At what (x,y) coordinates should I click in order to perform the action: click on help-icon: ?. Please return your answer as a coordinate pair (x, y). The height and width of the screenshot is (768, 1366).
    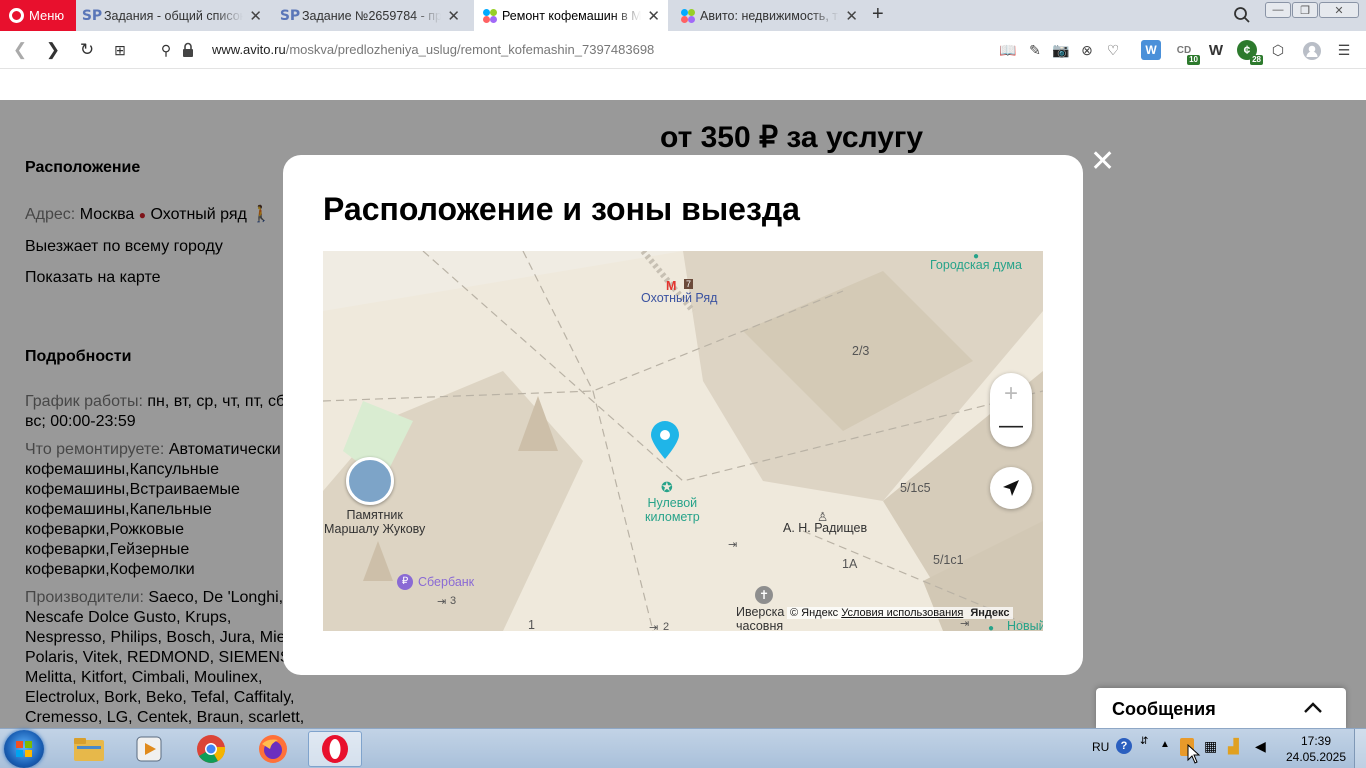
    Looking at the image, I should click on (1124, 746).